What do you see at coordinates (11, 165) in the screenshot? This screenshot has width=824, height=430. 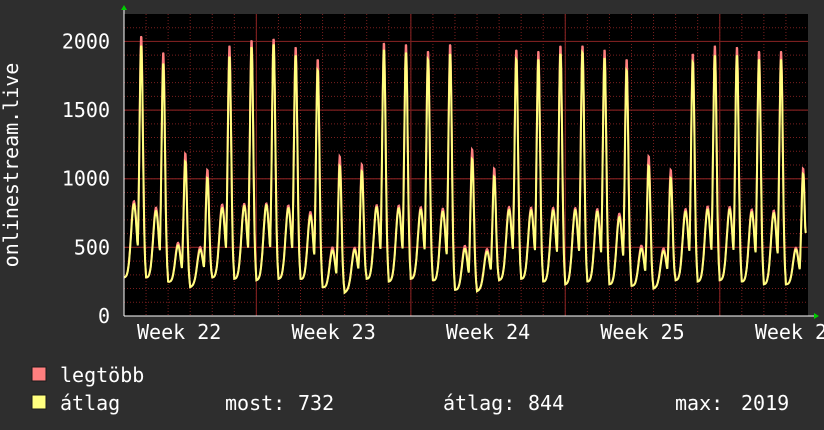 I see `y-axis-label: onlinestream.live` at bounding box center [11, 165].